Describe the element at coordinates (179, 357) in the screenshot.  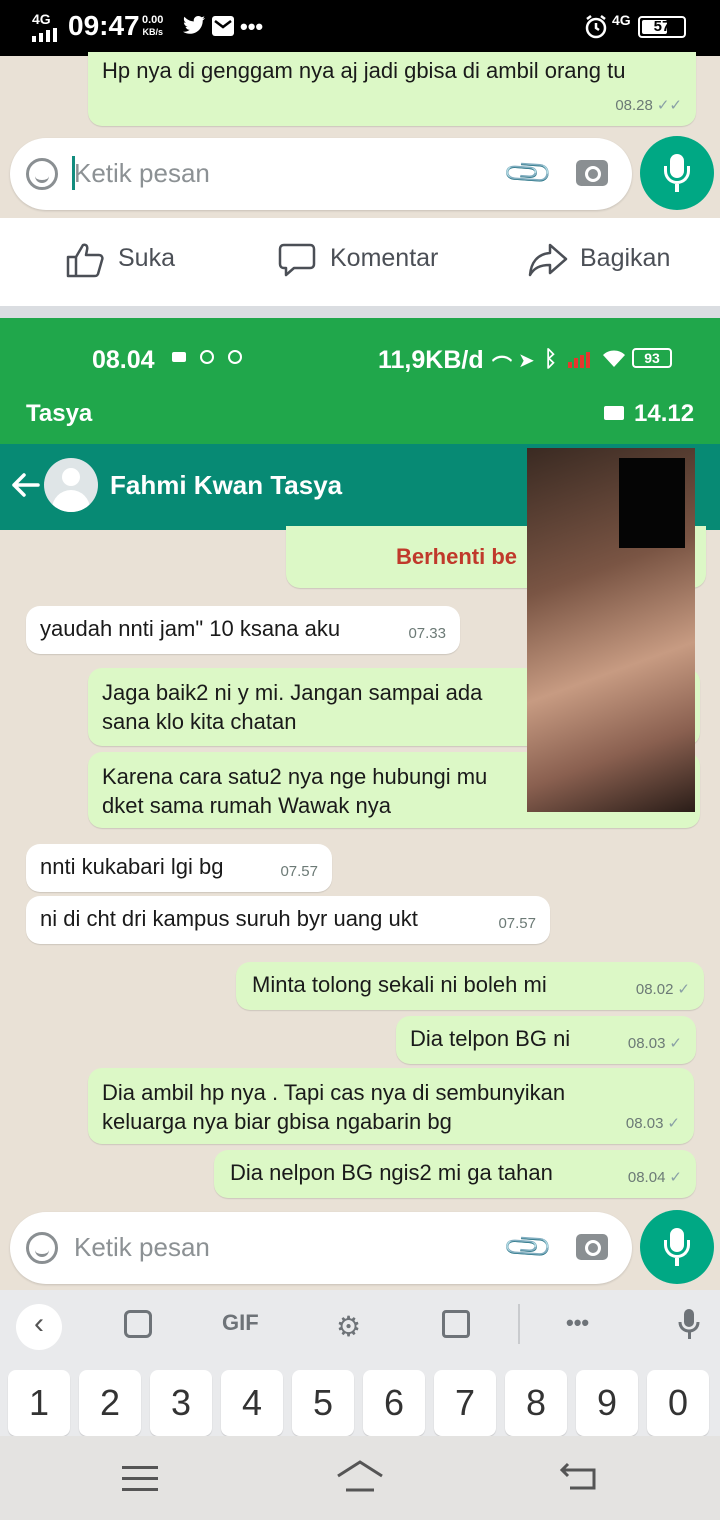
I see `video-notification-icon` at that location.